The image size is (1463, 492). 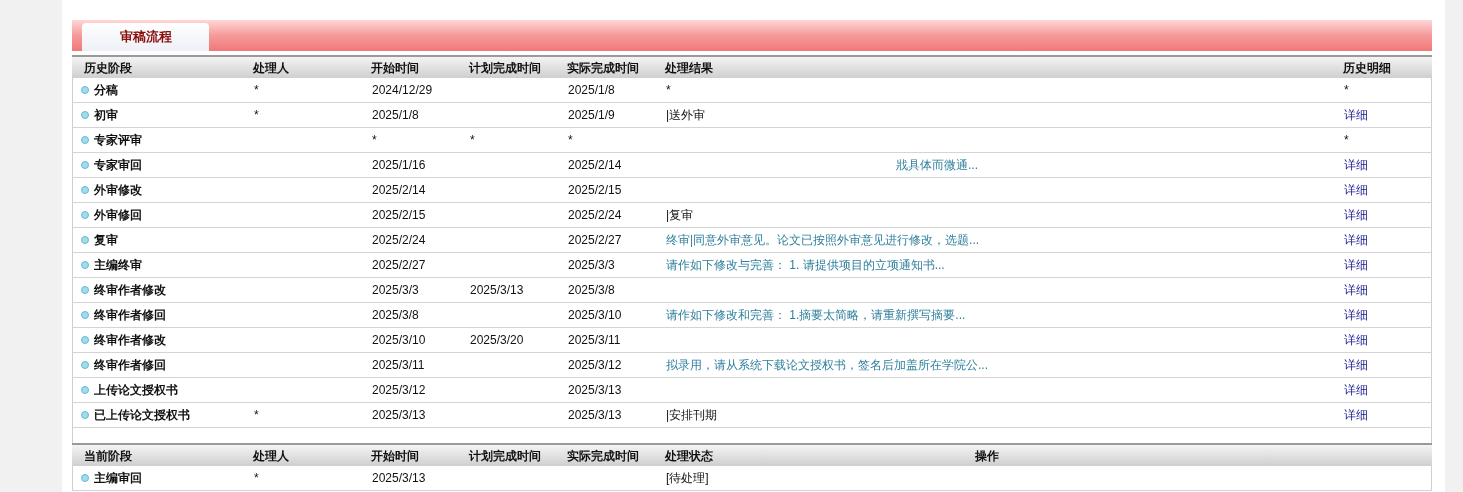 I want to click on stage-name: 专家评审, so click(x=118, y=140).